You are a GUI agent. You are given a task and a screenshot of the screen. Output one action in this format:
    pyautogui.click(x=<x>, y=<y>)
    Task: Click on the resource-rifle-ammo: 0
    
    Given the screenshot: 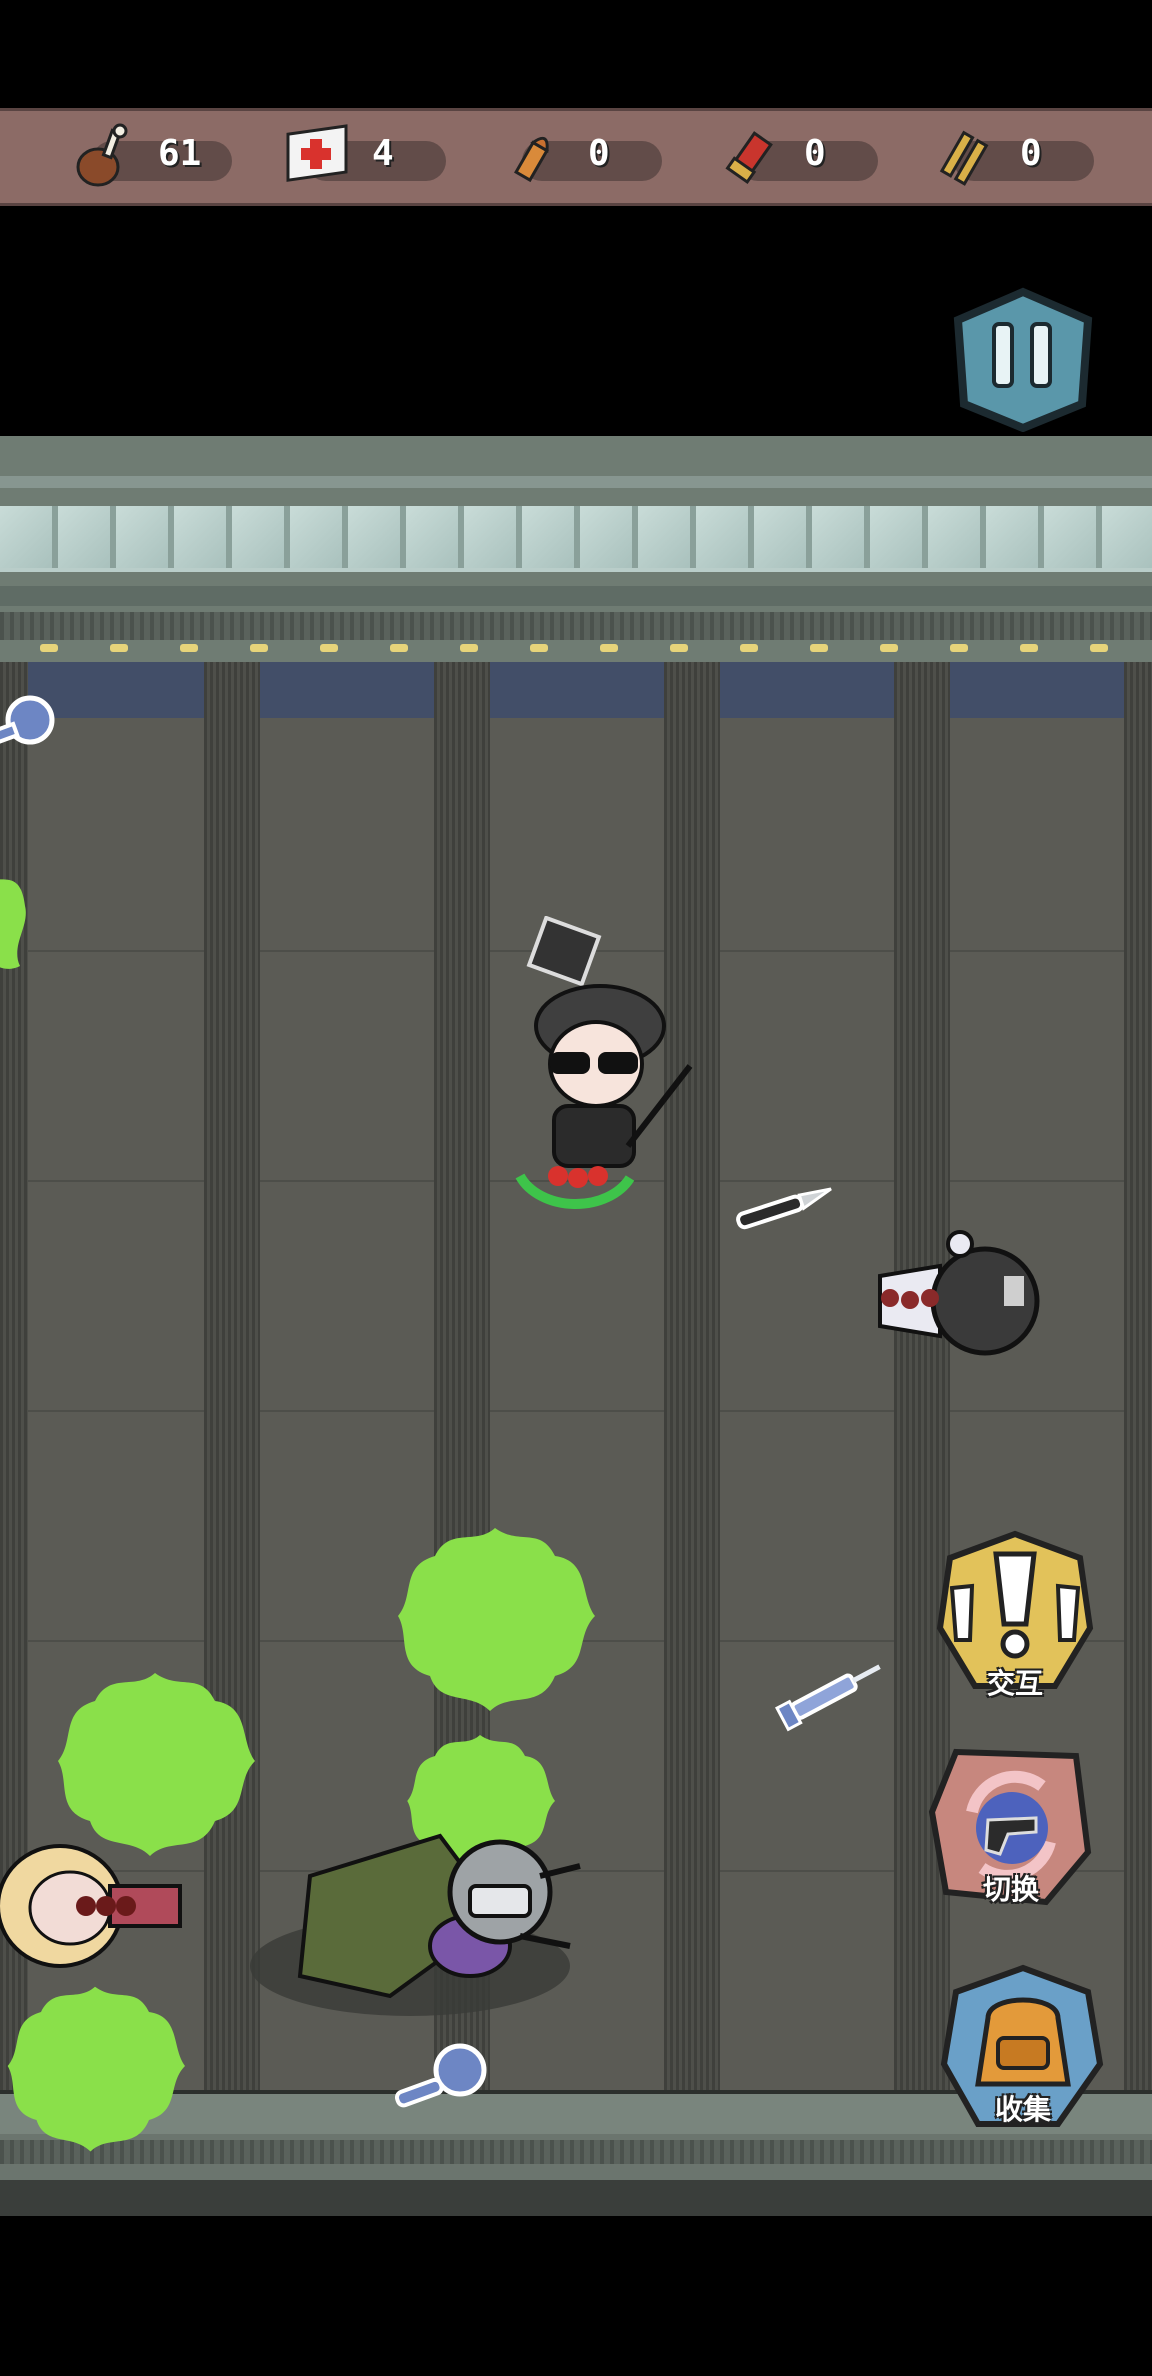 What is the action you would take?
    pyautogui.click(x=1010, y=157)
    